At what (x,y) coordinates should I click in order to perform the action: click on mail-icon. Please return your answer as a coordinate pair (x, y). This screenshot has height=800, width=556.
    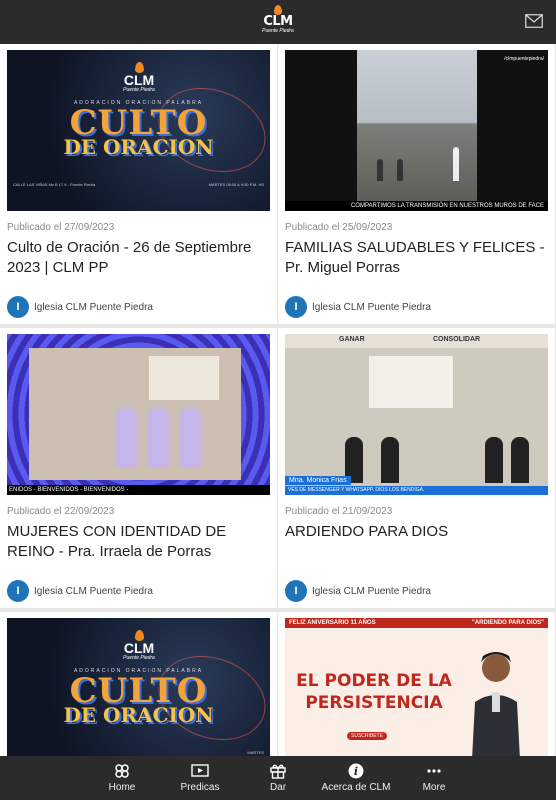
    Looking at the image, I should click on (534, 21).